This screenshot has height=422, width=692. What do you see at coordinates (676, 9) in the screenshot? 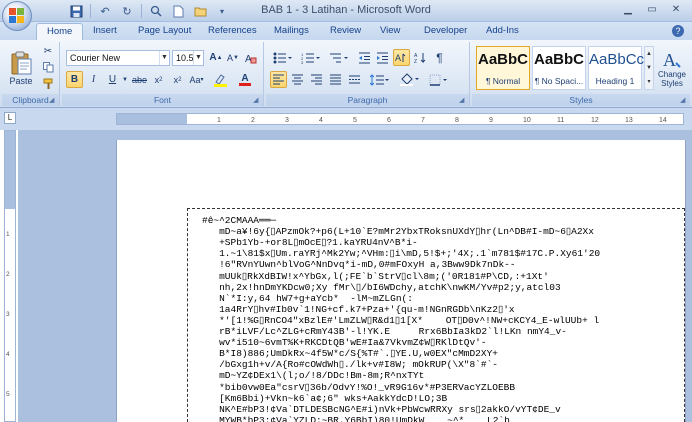
I see `close-icon: ✕` at bounding box center [676, 9].